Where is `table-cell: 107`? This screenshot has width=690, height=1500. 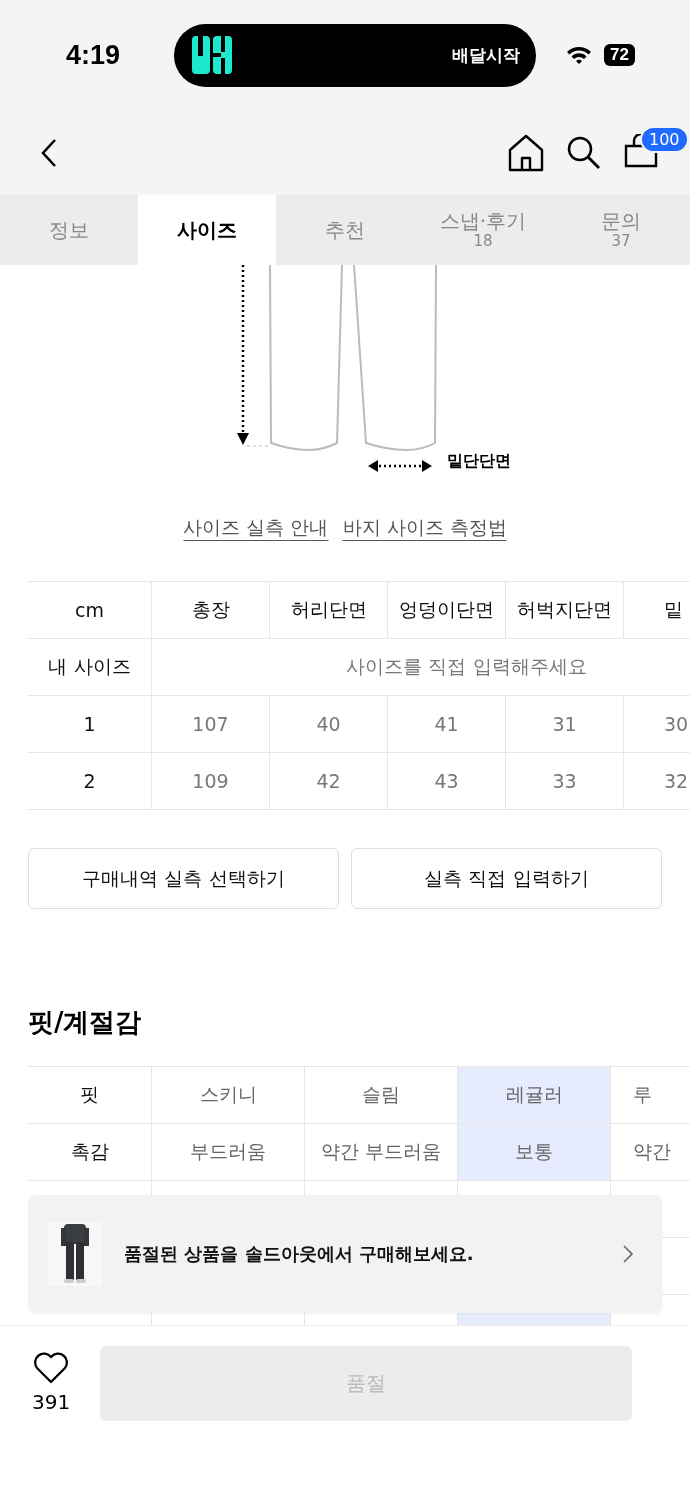 table-cell: 107 is located at coordinates (210, 724).